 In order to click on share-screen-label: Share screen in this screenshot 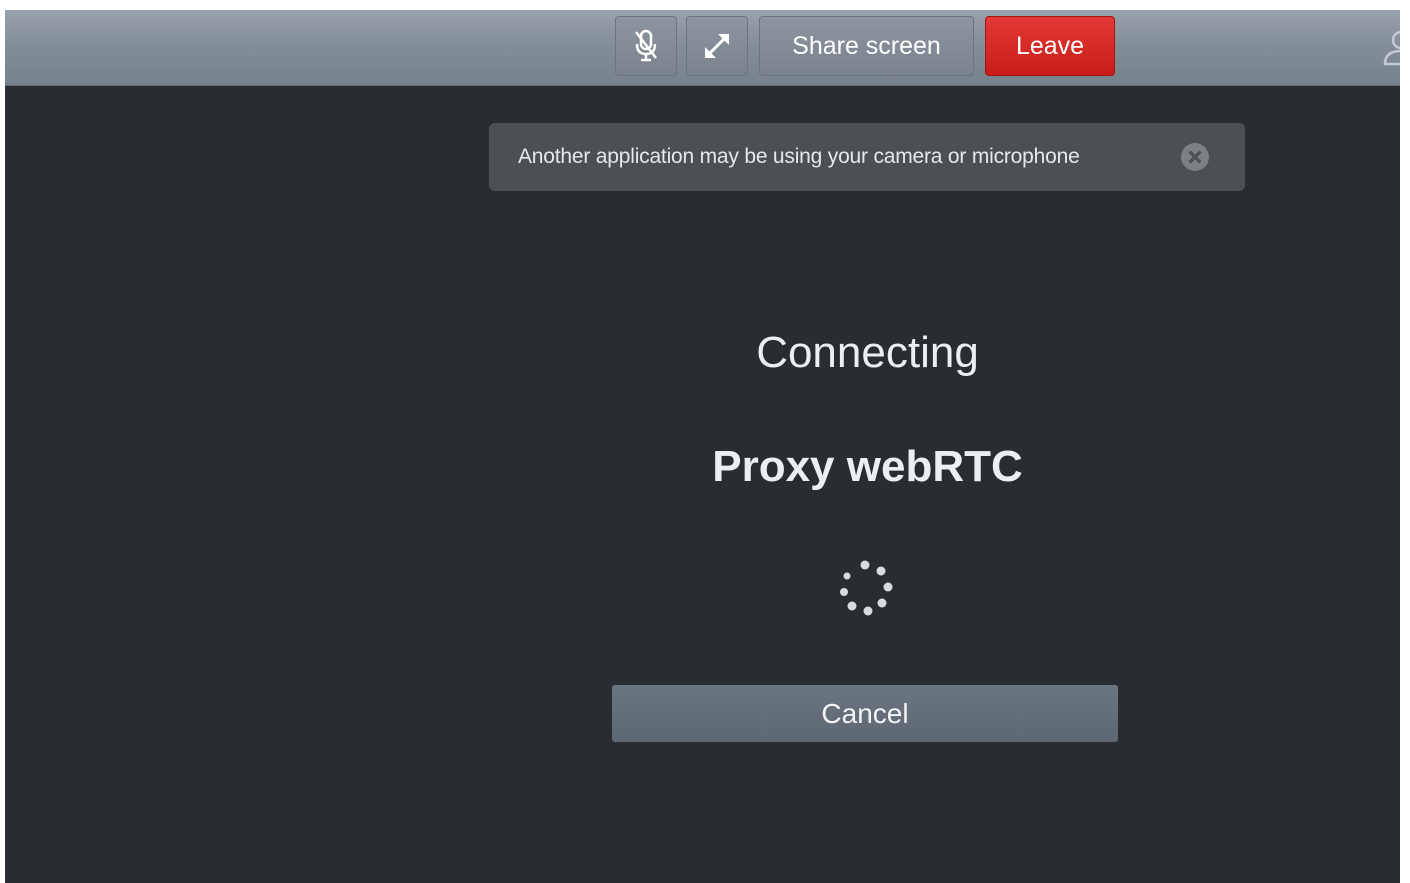, I will do `click(866, 45)`.